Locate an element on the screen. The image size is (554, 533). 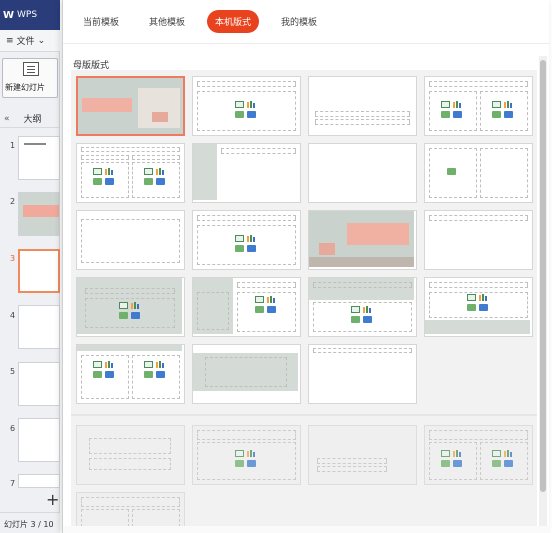
app-name: WPS is located at coordinates (27, 15).